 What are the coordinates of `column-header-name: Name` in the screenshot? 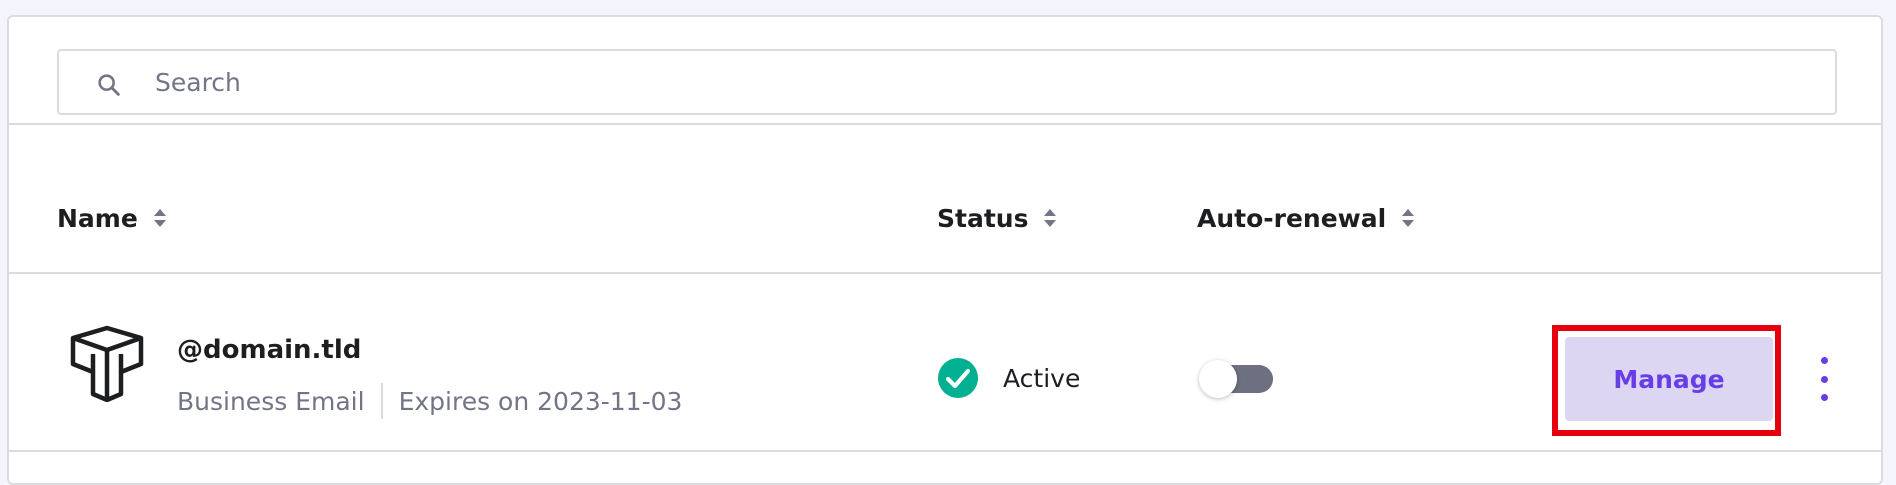 It's located at (112, 218).